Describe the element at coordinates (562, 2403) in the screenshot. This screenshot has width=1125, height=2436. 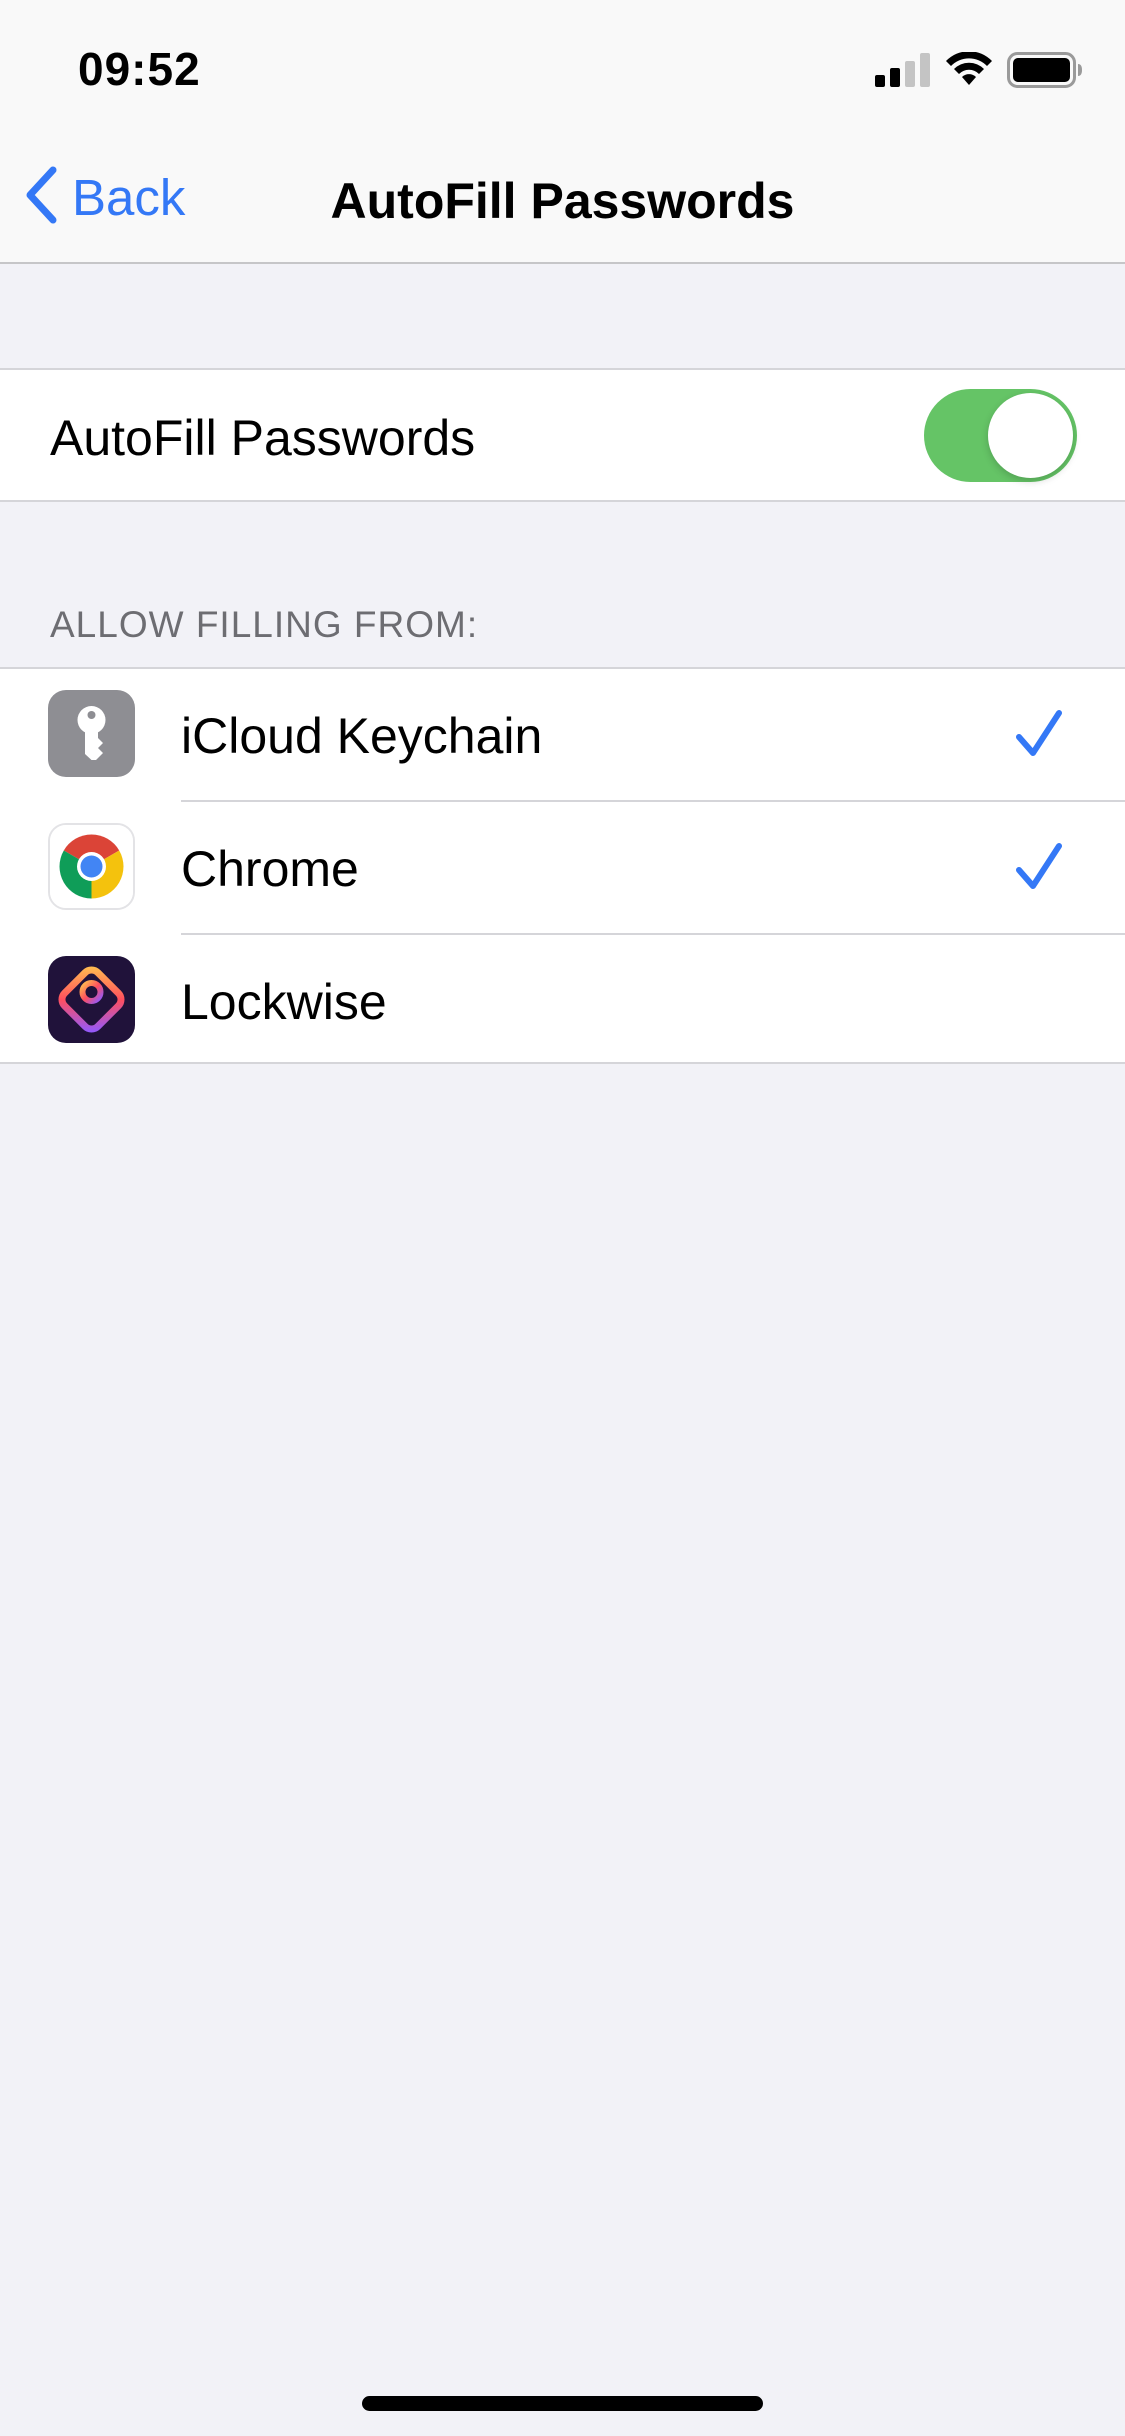
I see `home-indicator` at that location.